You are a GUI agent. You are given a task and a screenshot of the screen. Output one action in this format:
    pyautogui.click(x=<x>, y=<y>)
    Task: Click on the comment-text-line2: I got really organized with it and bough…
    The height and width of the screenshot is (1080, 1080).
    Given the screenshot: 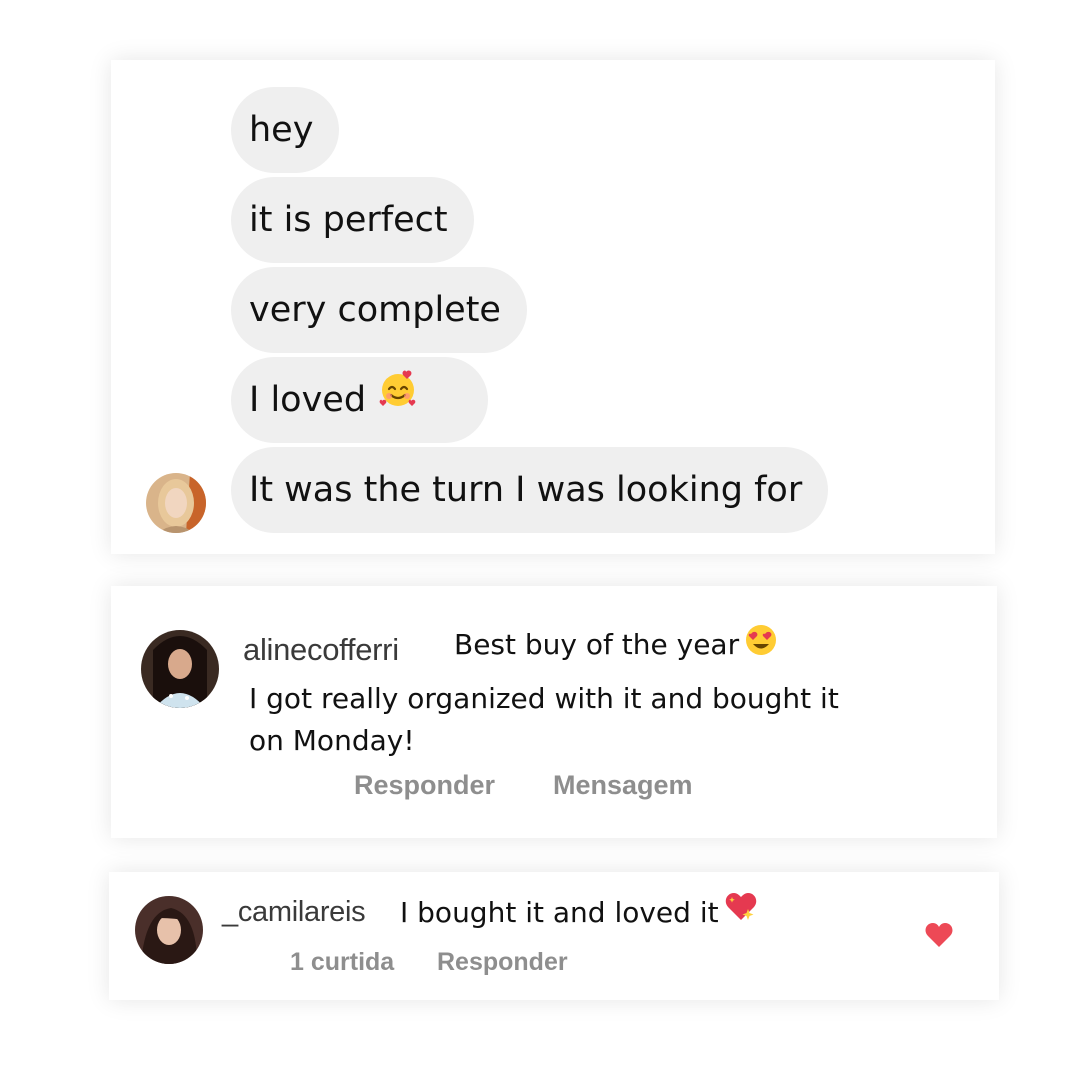 What is the action you would take?
    pyautogui.click(x=544, y=698)
    